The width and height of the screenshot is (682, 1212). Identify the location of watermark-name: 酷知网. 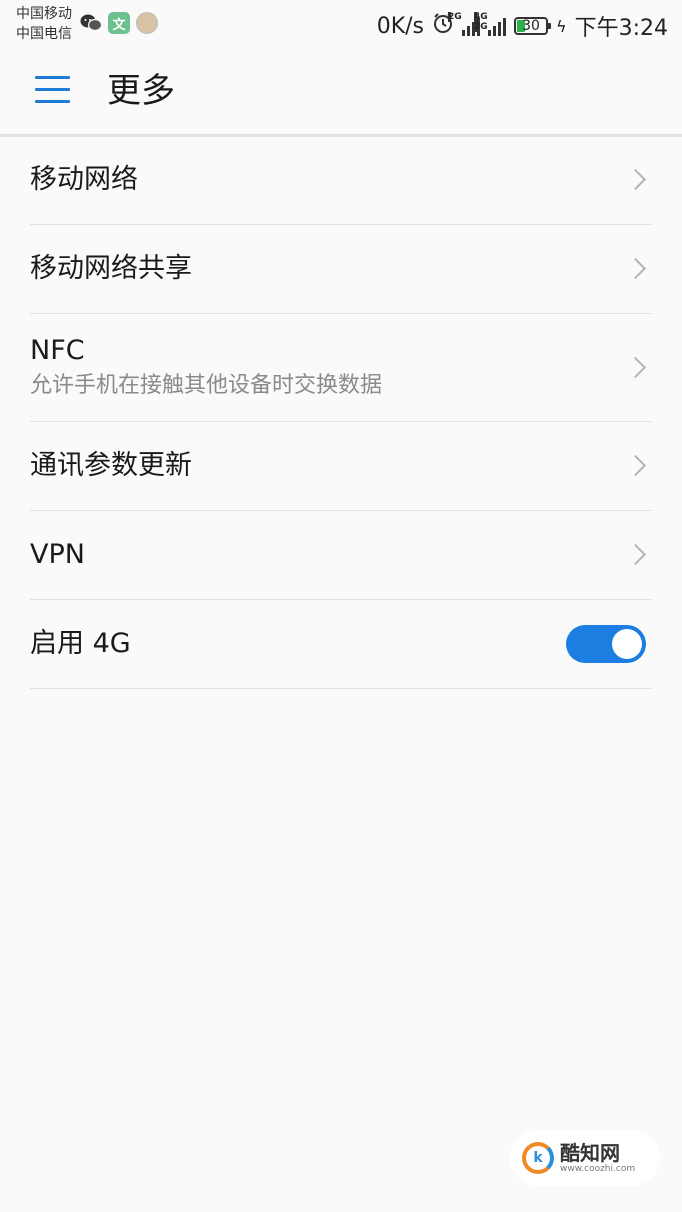
(590, 1152).